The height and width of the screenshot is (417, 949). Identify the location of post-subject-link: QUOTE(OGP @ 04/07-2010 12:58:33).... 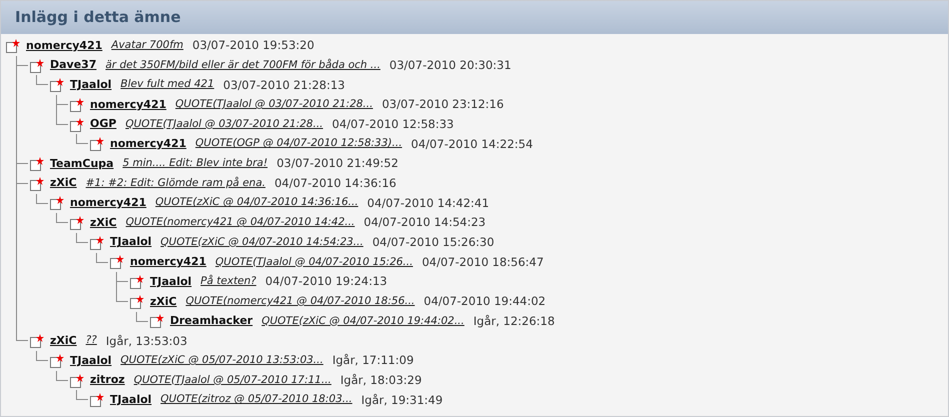
(298, 144).